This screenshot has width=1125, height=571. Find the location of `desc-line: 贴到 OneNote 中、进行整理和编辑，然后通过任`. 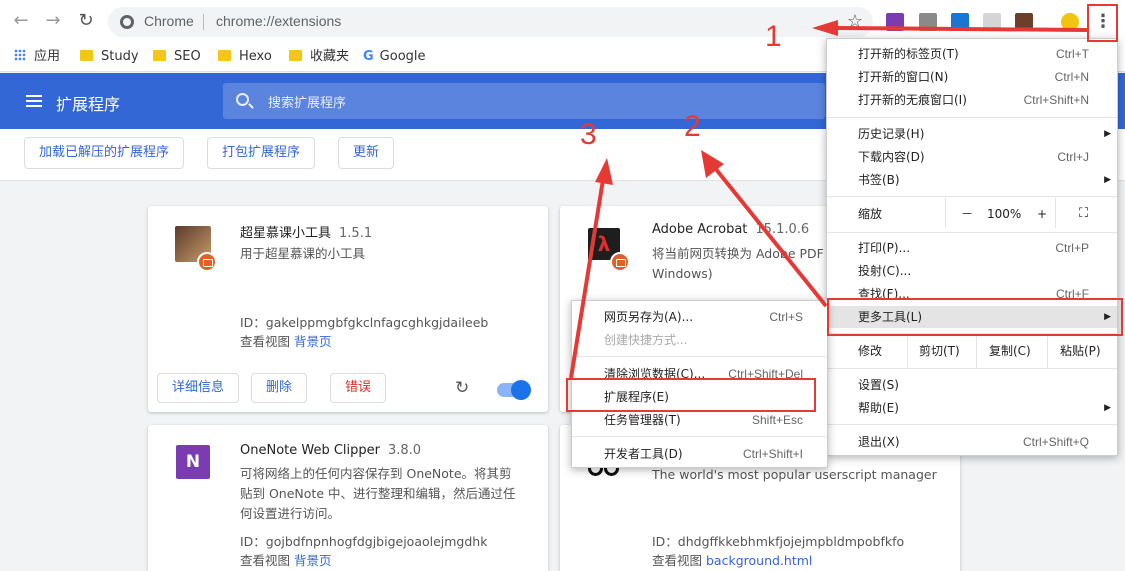

desc-line: 贴到 OneNote 中、进行整理和编辑，然后通过任 is located at coordinates (378, 493).